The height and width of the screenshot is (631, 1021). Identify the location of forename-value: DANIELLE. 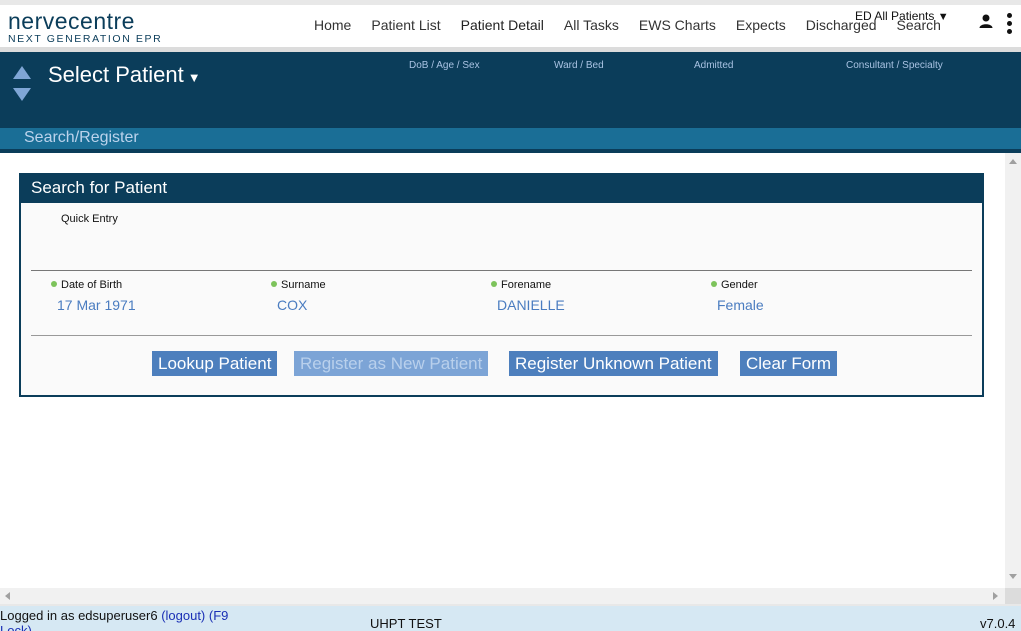
(594, 305).